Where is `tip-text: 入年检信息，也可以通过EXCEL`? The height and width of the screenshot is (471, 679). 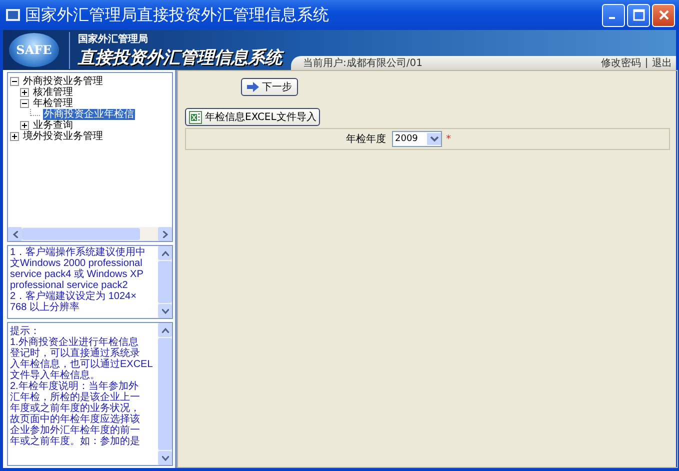 tip-text: 入年检信息，也可以通过EXCEL is located at coordinates (82, 364).